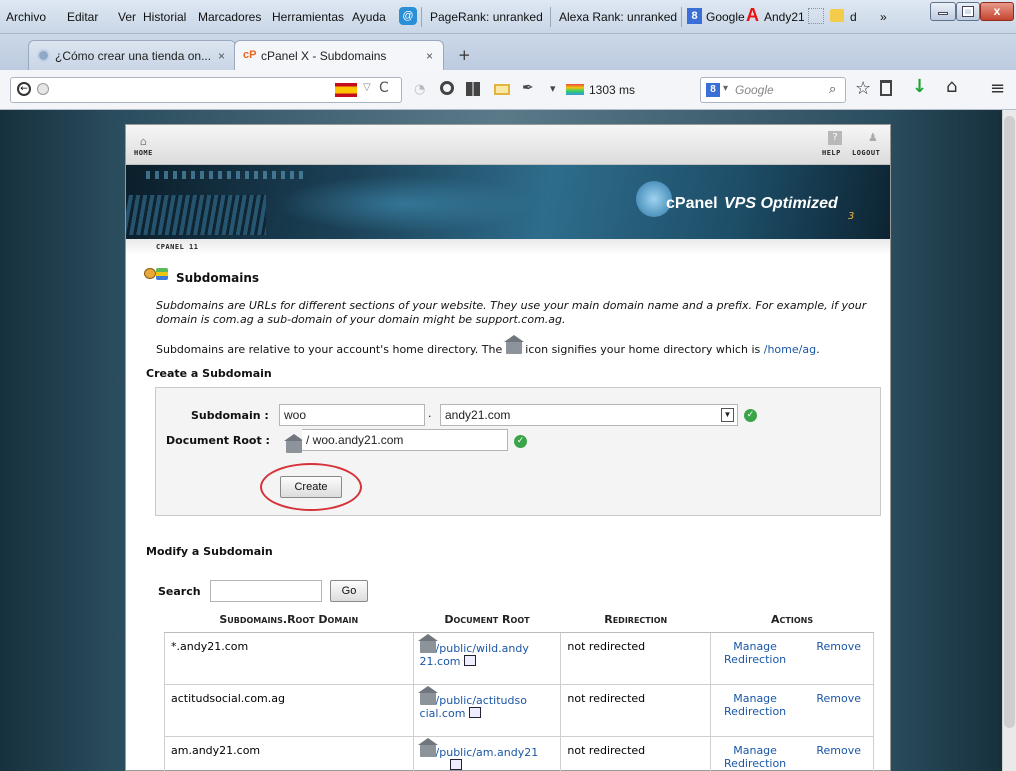 This screenshot has width=1016, height=771. I want to click on home-dir-link: /home/ag, so click(790, 349).